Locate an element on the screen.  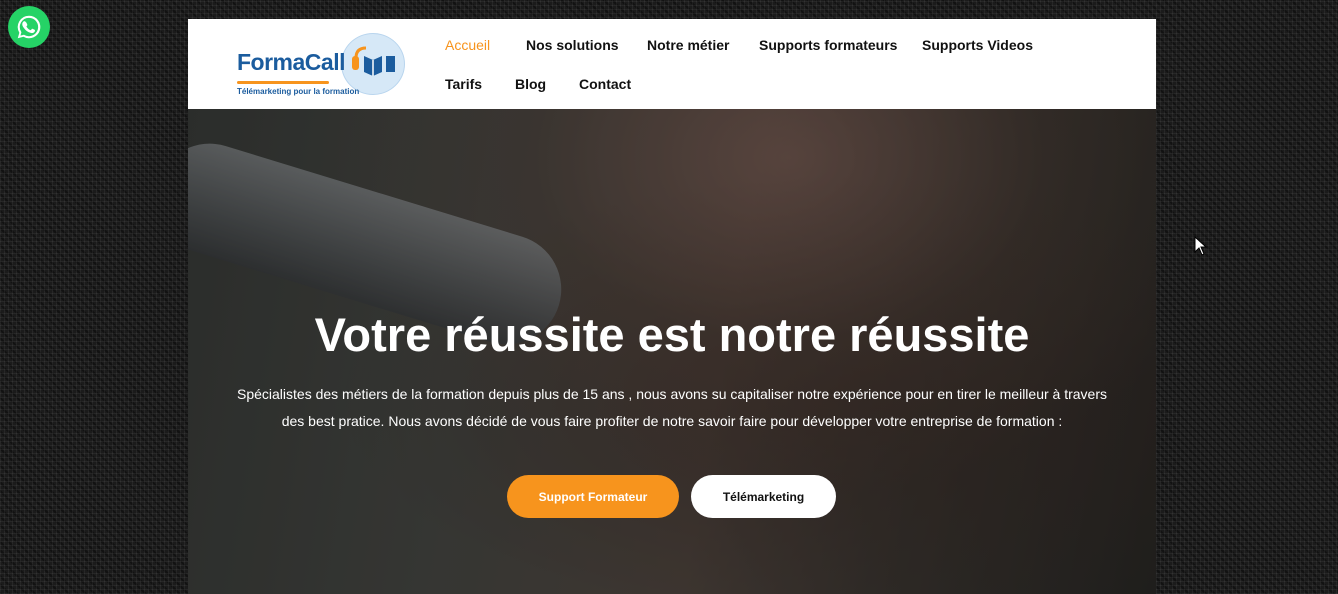
whatsapp-icon is located at coordinates (29, 27).